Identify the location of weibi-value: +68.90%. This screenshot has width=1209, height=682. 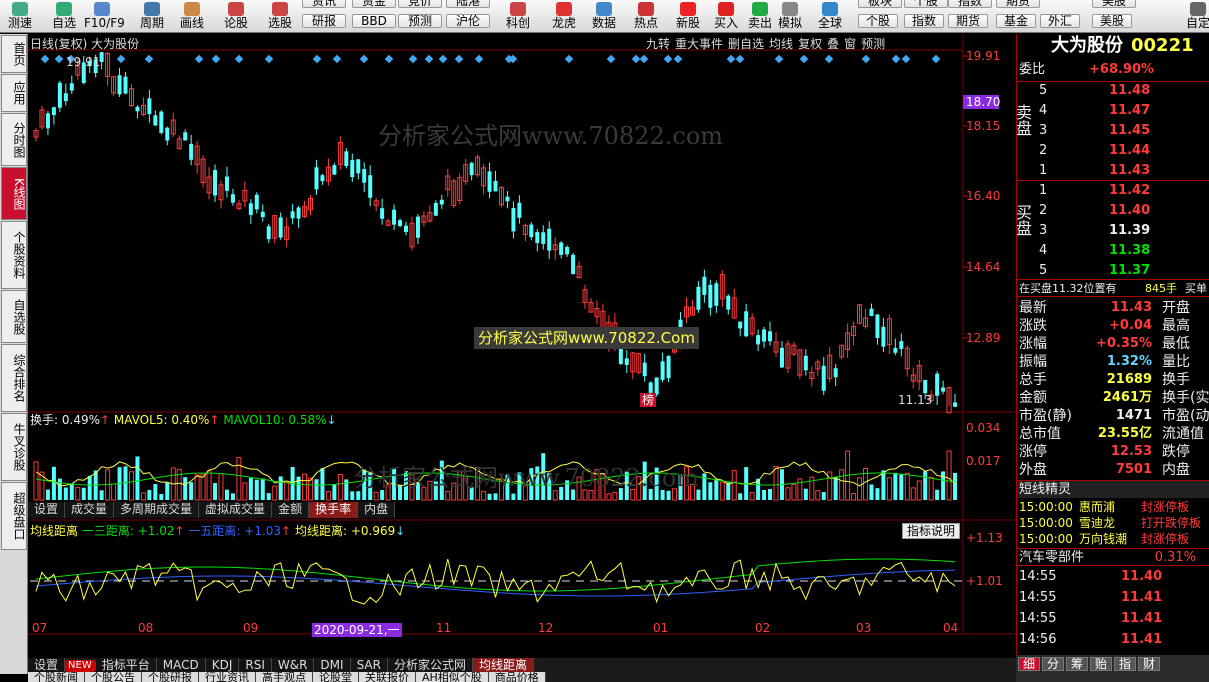
(1122, 69).